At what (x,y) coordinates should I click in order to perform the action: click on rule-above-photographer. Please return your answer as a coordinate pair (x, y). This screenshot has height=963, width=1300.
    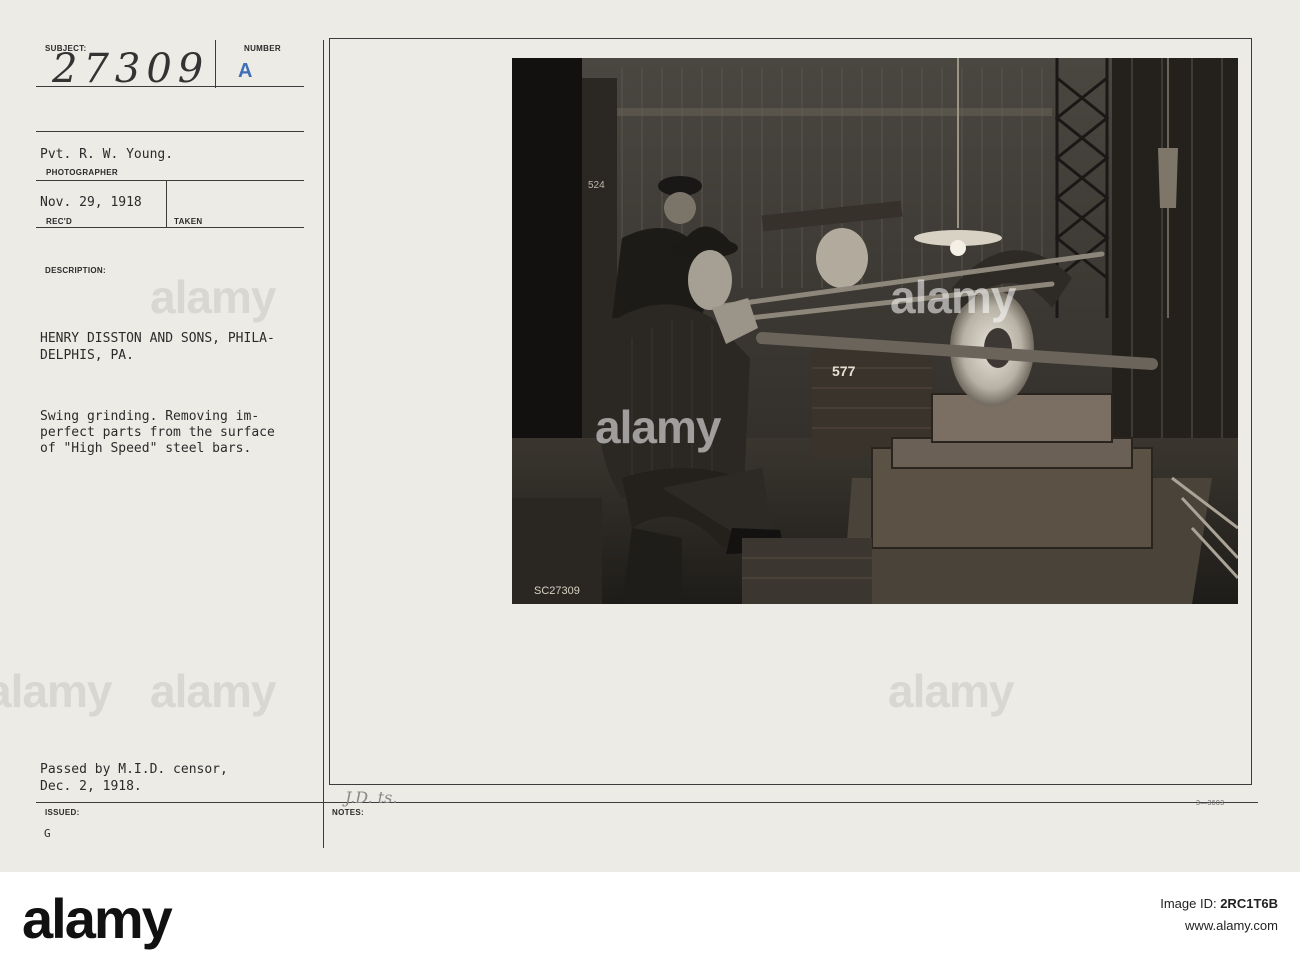
    Looking at the image, I should click on (170, 131).